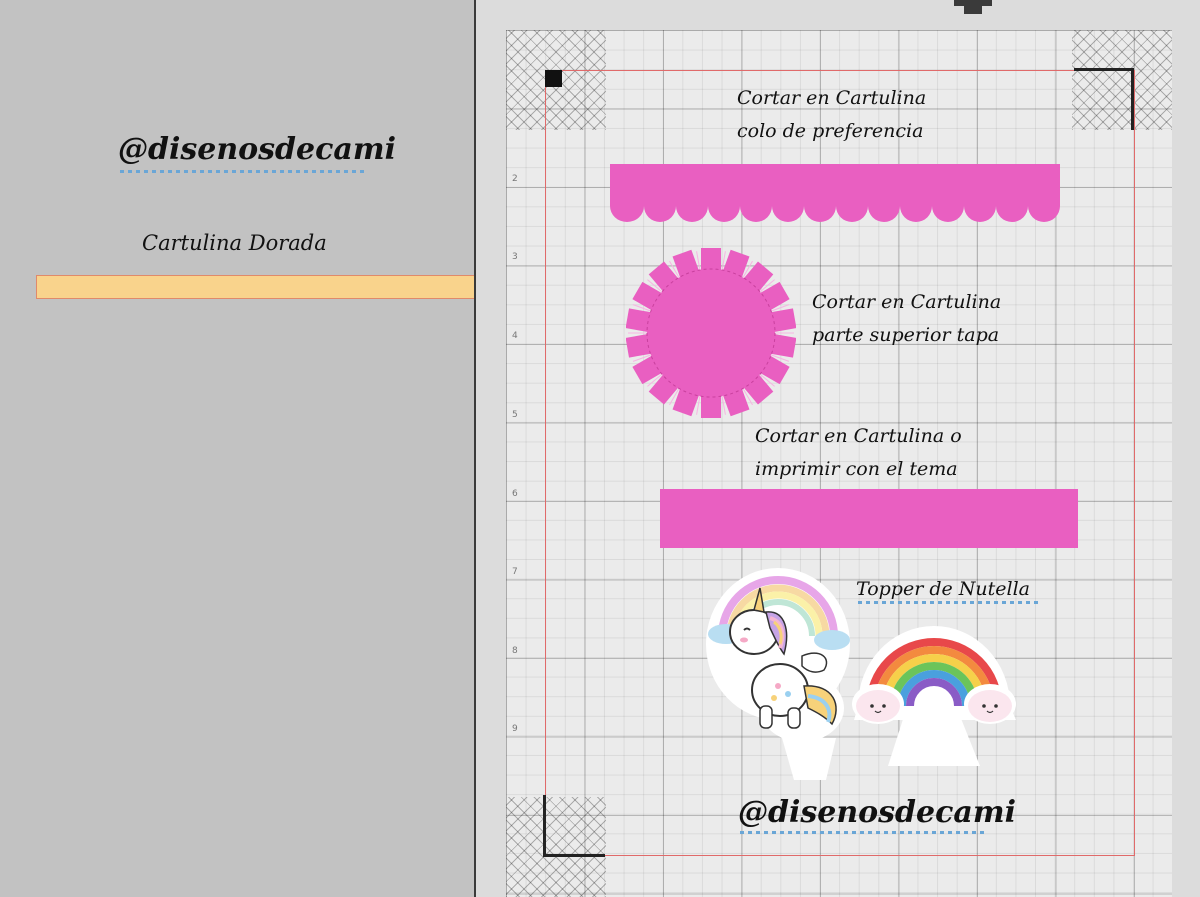  I want to click on ruler-number: 9, so click(515, 729).